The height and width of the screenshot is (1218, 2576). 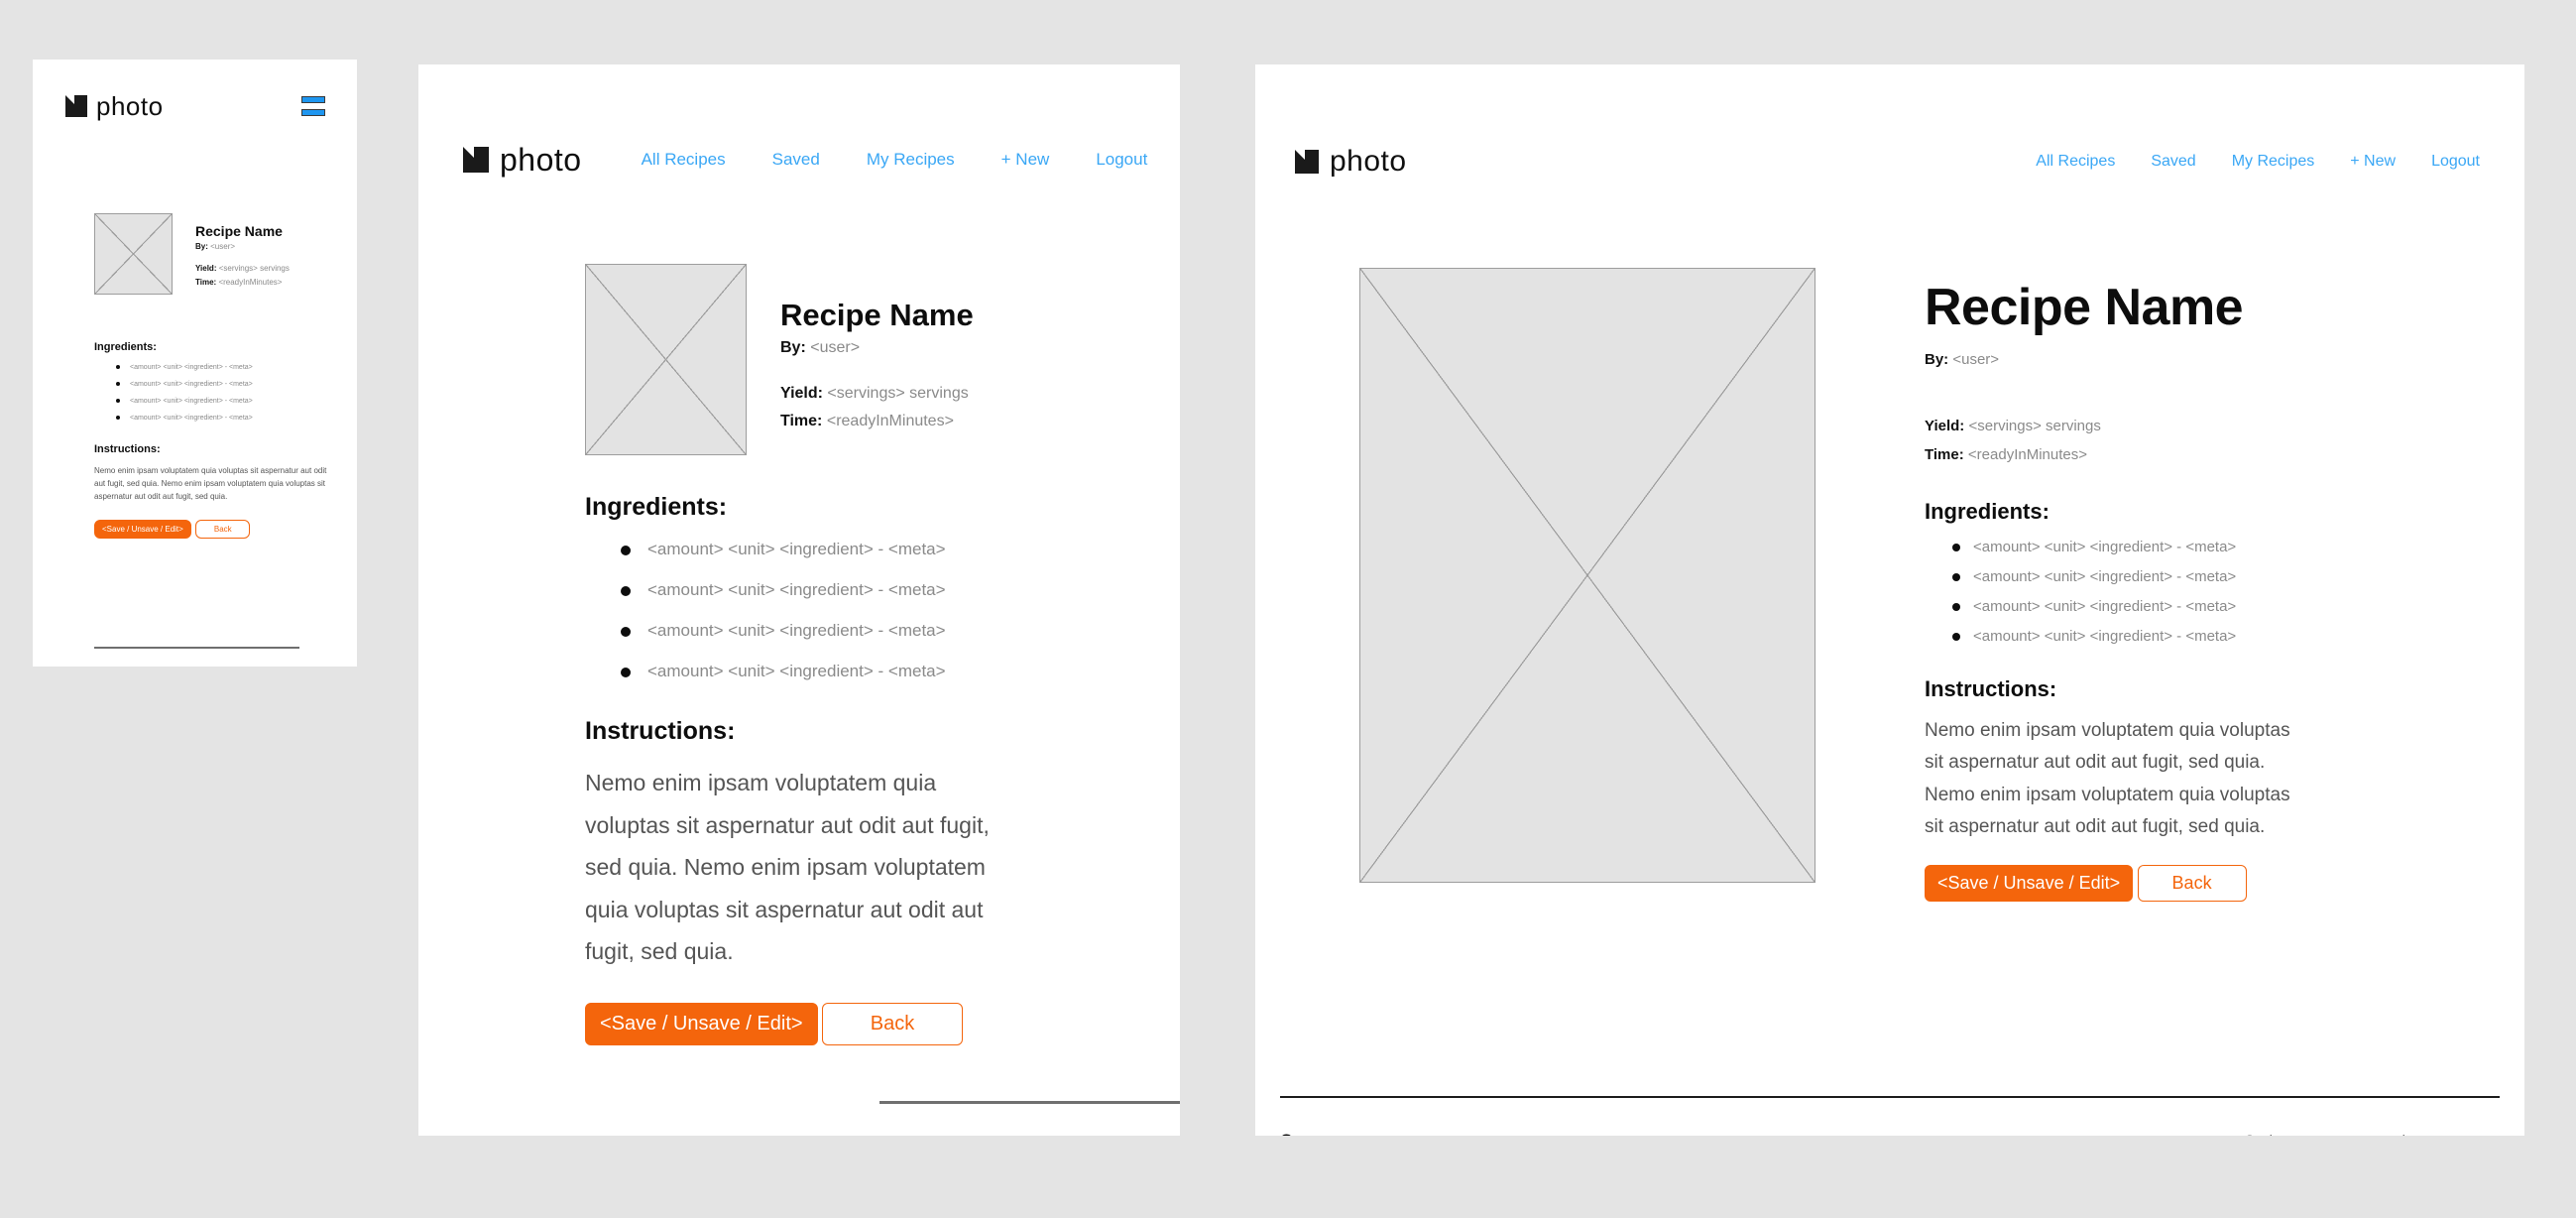 What do you see at coordinates (835, 347) in the screenshot?
I see `author-value: <user>` at bounding box center [835, 347].